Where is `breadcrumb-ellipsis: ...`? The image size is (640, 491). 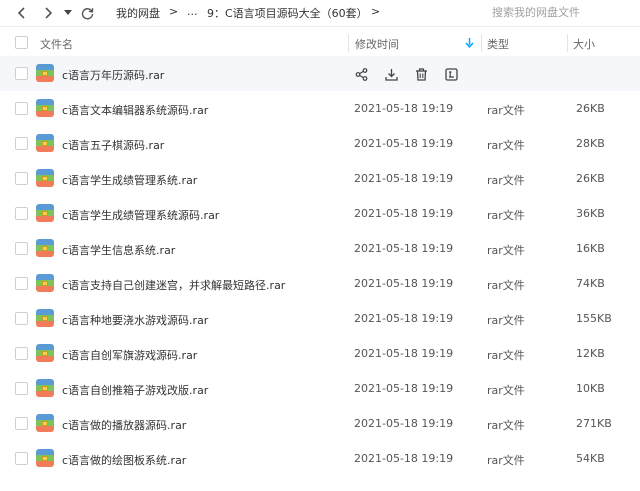
breadcrumb-ellipsis: ... is located at coordinates (192, 11).